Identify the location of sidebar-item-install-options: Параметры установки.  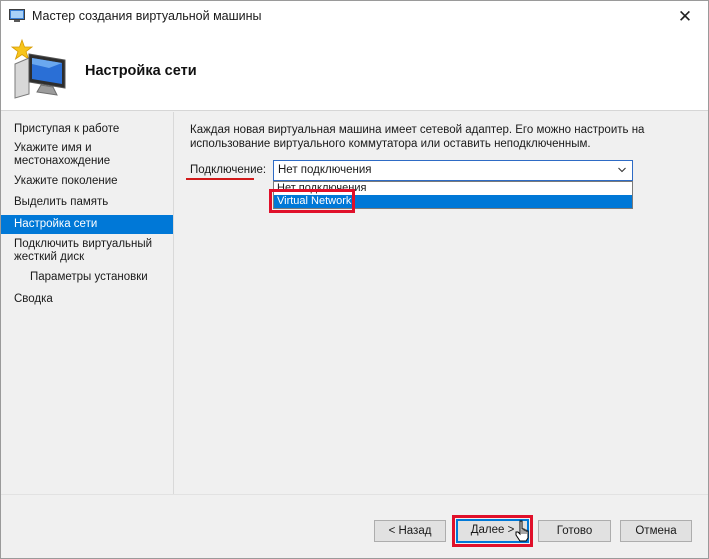
(87, 277).